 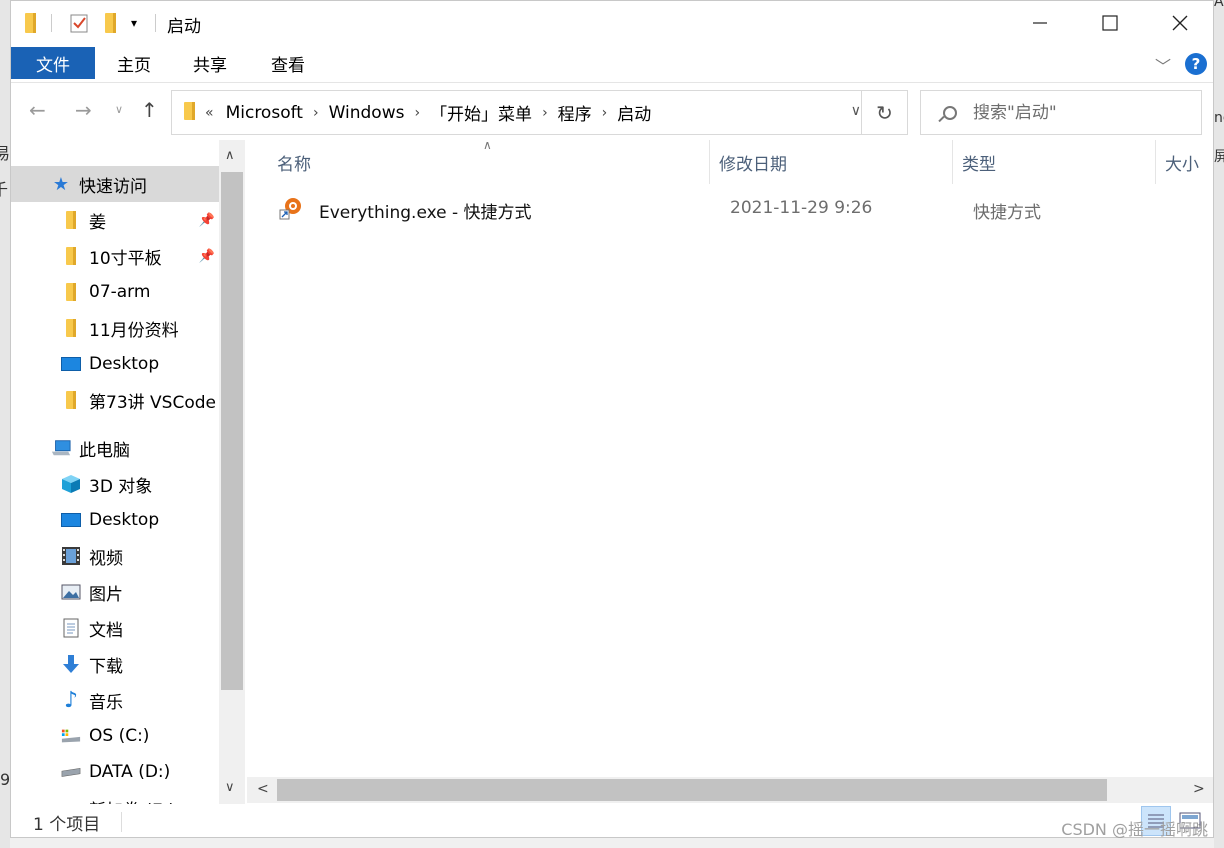 What do you see at coordinates (612, 64) in the screenshot?
I see `ribbon-tabs: 文件 主页 共享 查看 ﹀` at bounding box center [612, 64].